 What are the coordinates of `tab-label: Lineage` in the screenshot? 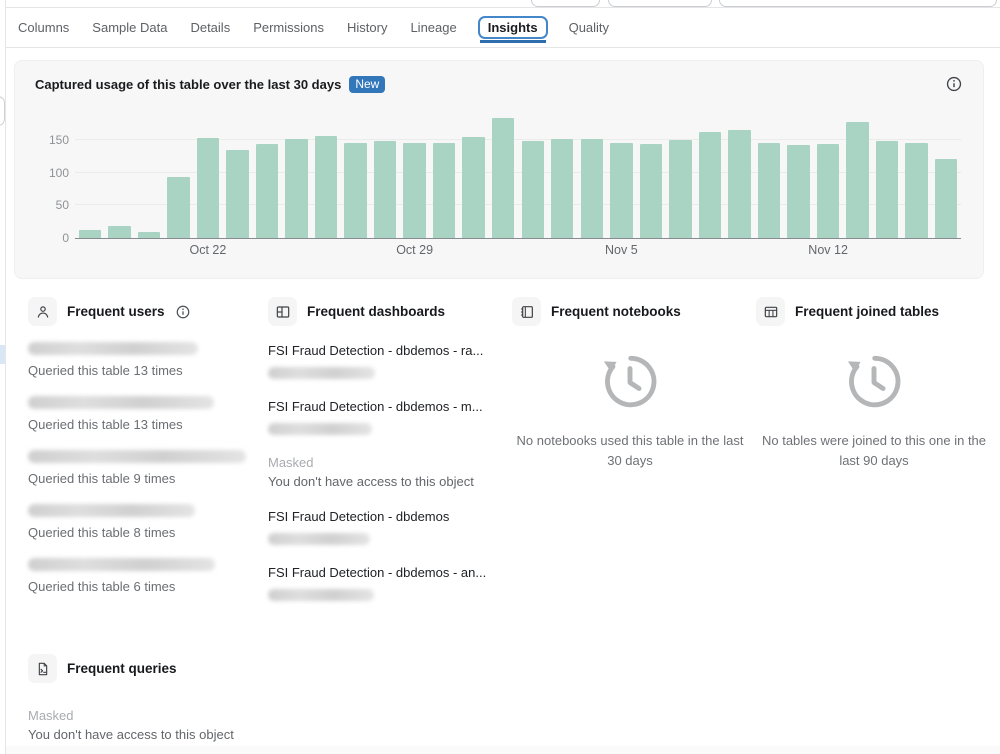 It's located at (433, 27).